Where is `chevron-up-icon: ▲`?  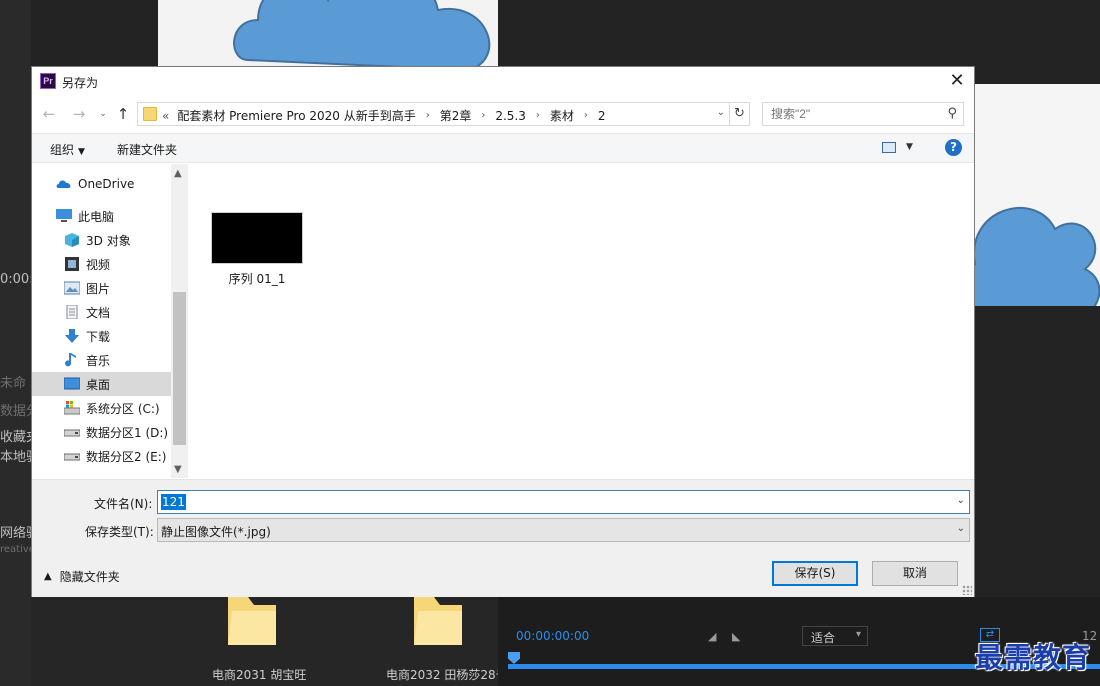 chevron-up-icon: ▲ is located at coordinates (48, 576).